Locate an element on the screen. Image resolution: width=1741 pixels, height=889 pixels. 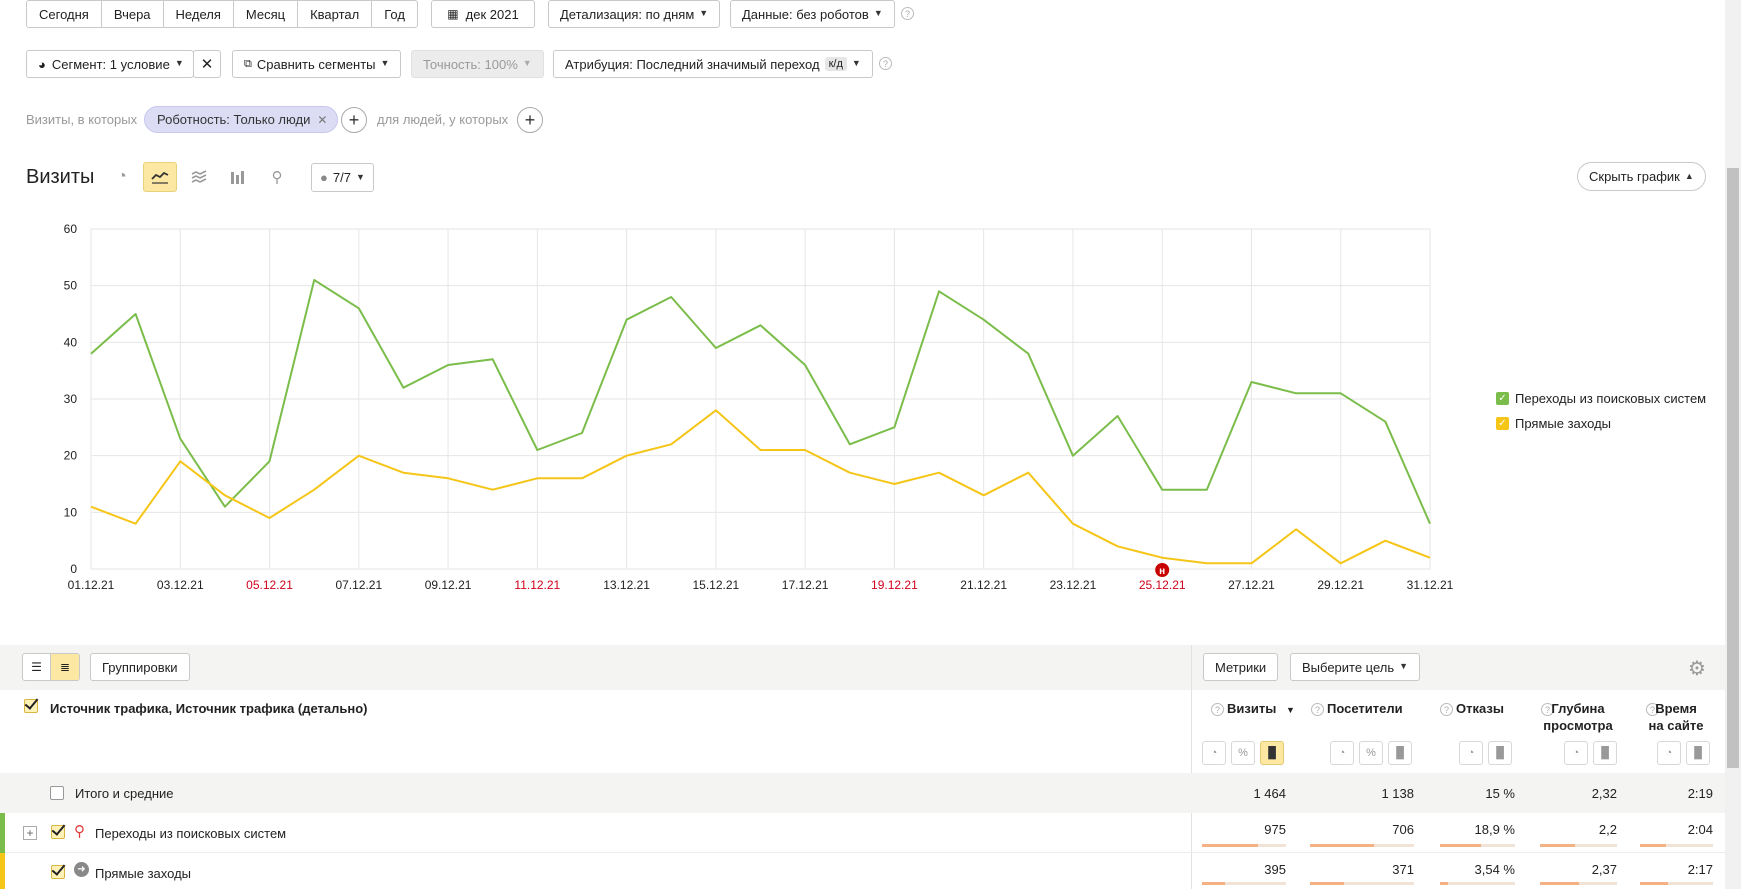
metrics-button: Метрики is located at coordinates (1241, 667).